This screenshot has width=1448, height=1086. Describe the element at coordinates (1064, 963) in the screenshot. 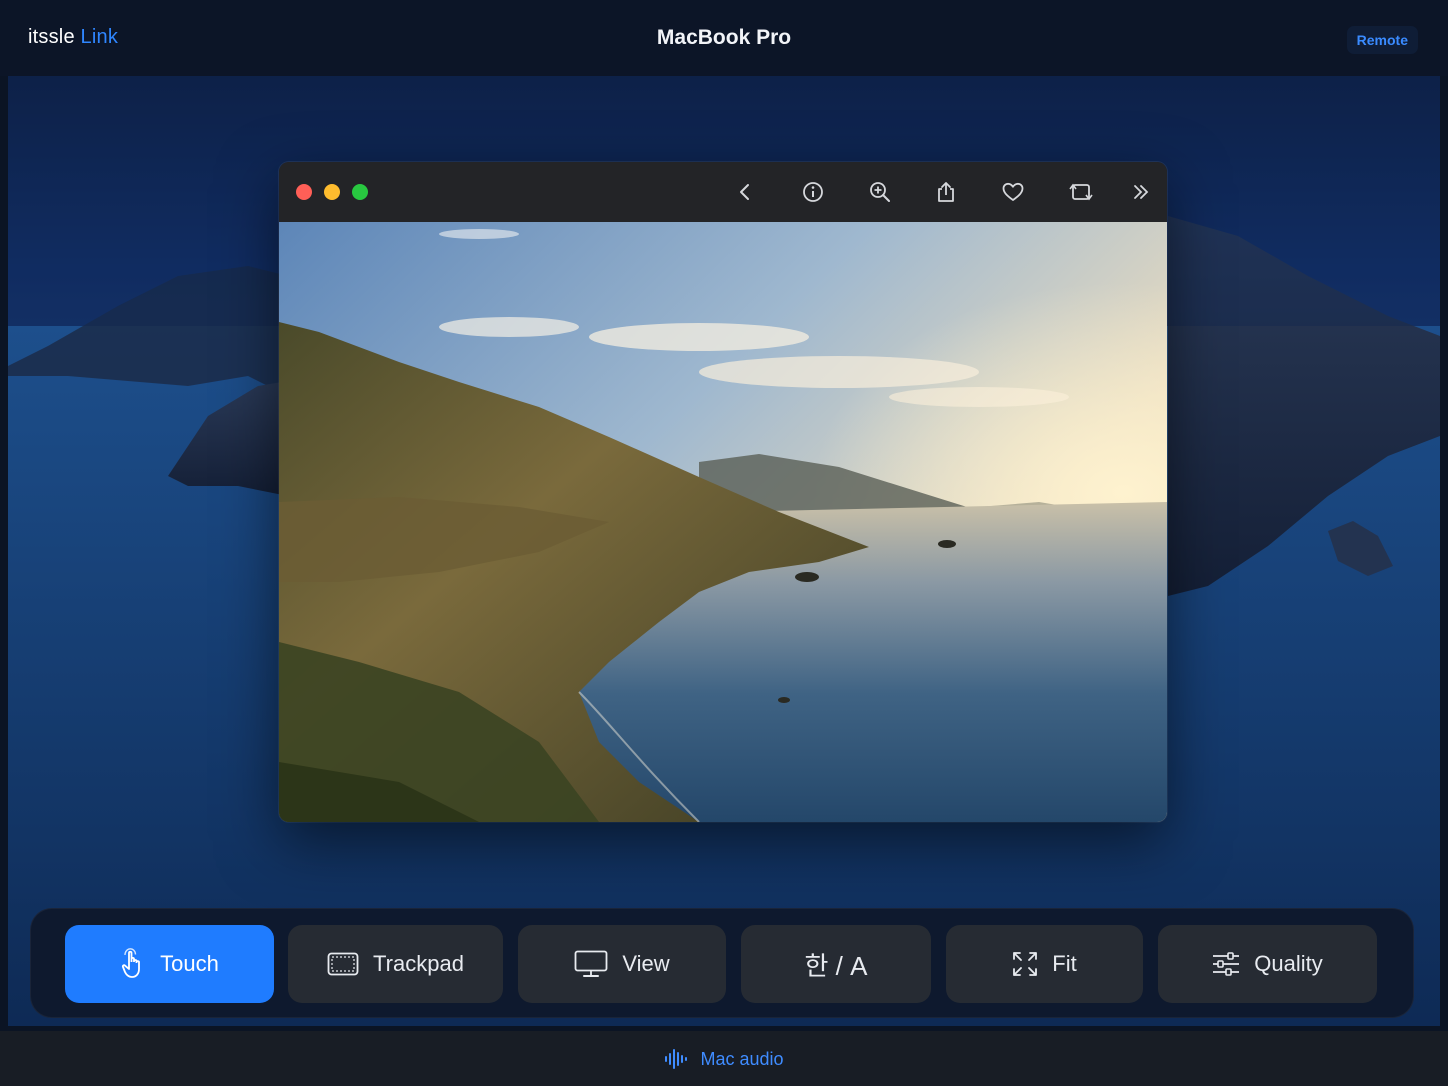

I see `fit-screen-label: Fit` at that location.